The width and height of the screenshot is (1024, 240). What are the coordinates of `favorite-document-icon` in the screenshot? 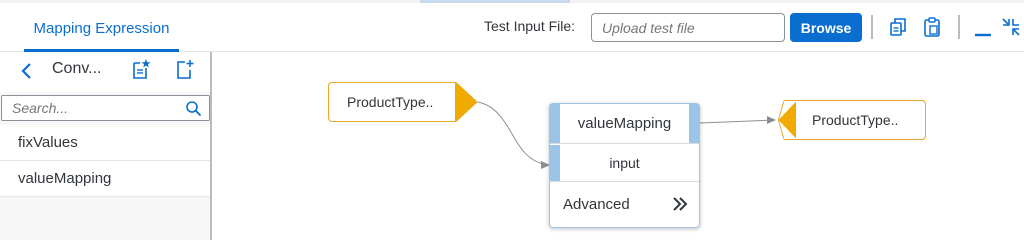 It's located at (140, 70).